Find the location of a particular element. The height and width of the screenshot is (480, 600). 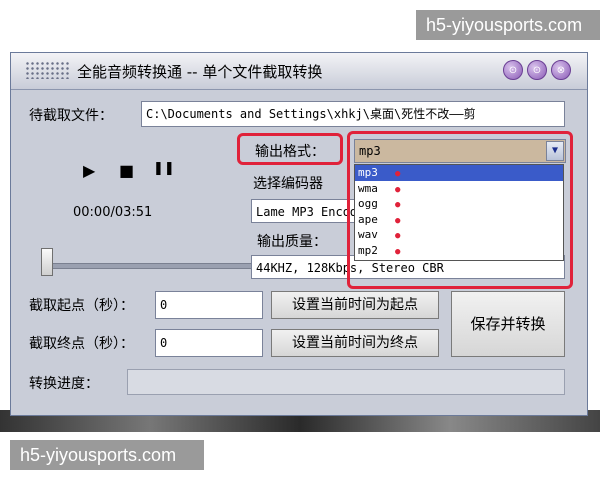

seek-track is located at coordinates (147, 266).